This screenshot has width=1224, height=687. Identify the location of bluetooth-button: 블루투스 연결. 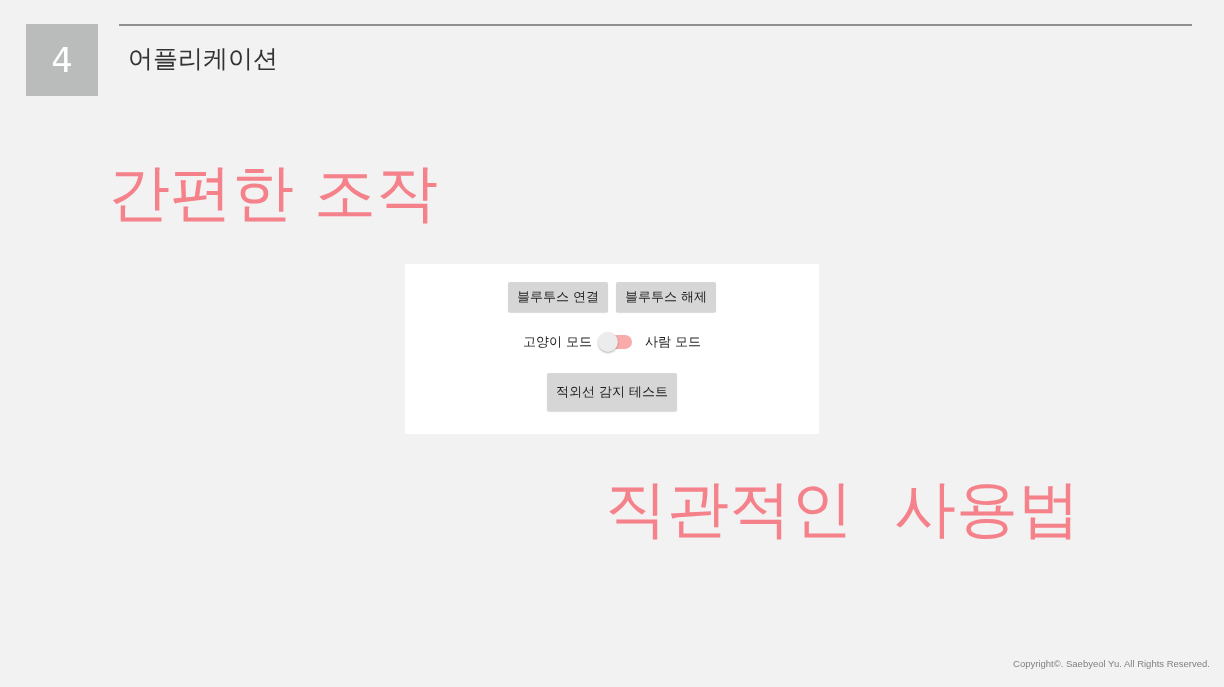
(557, 297).